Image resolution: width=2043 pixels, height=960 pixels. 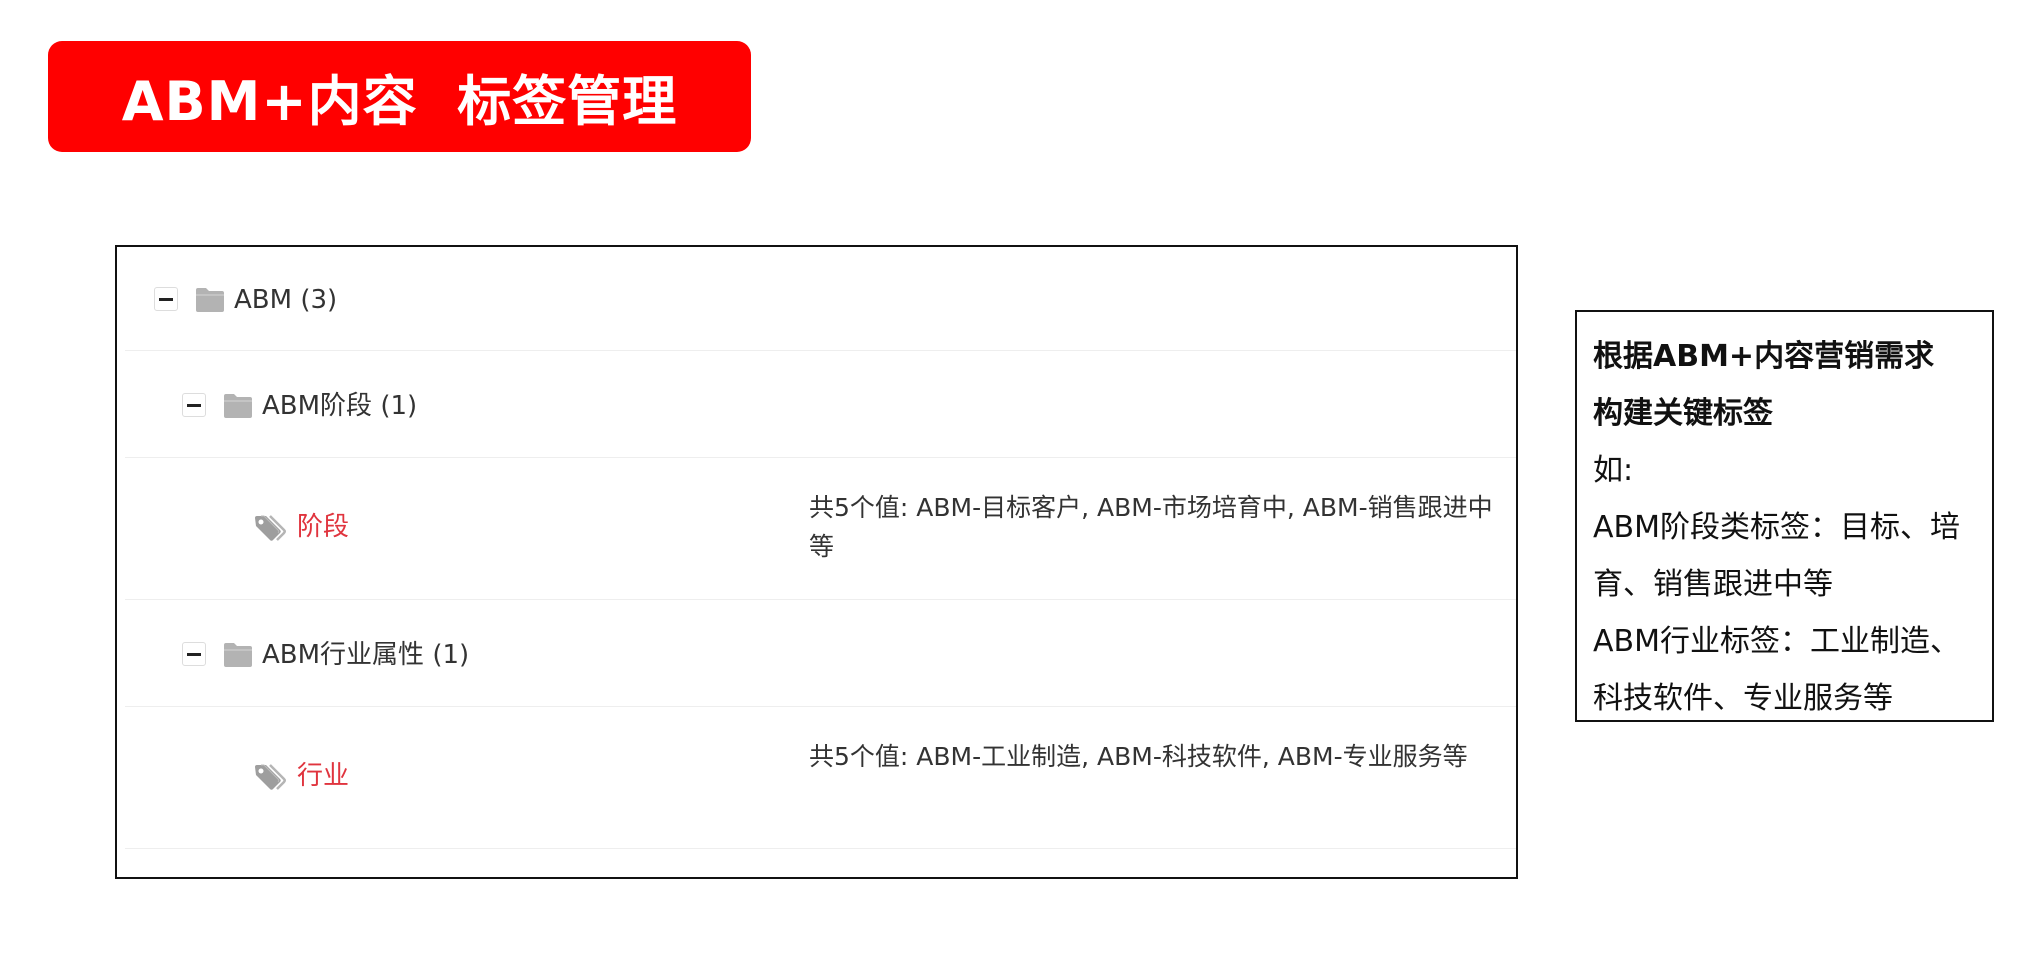 What do you see at coordinates (1713, 584) in the screenshot?
I see `note-stage-line-2: 育、销售跟进中等` at bounding box center [1713, 584].